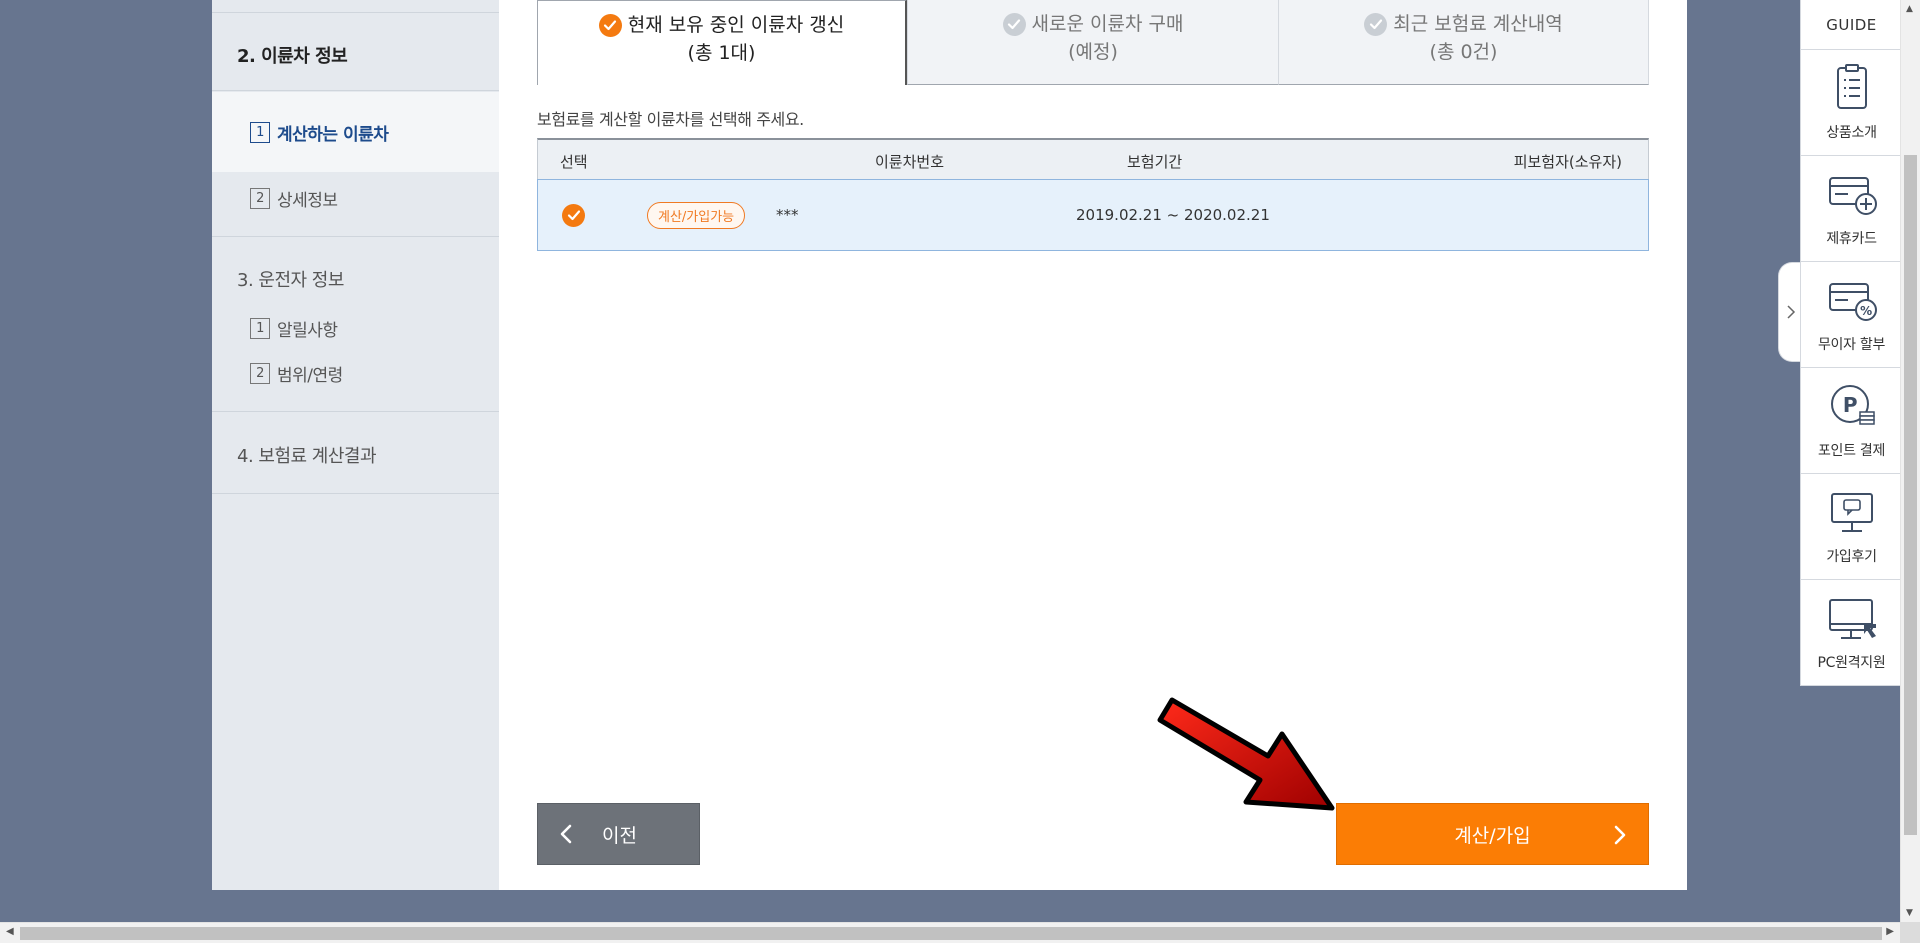  I want to click on guide-item-product-intro: 상품소개, so click(1851, 103).